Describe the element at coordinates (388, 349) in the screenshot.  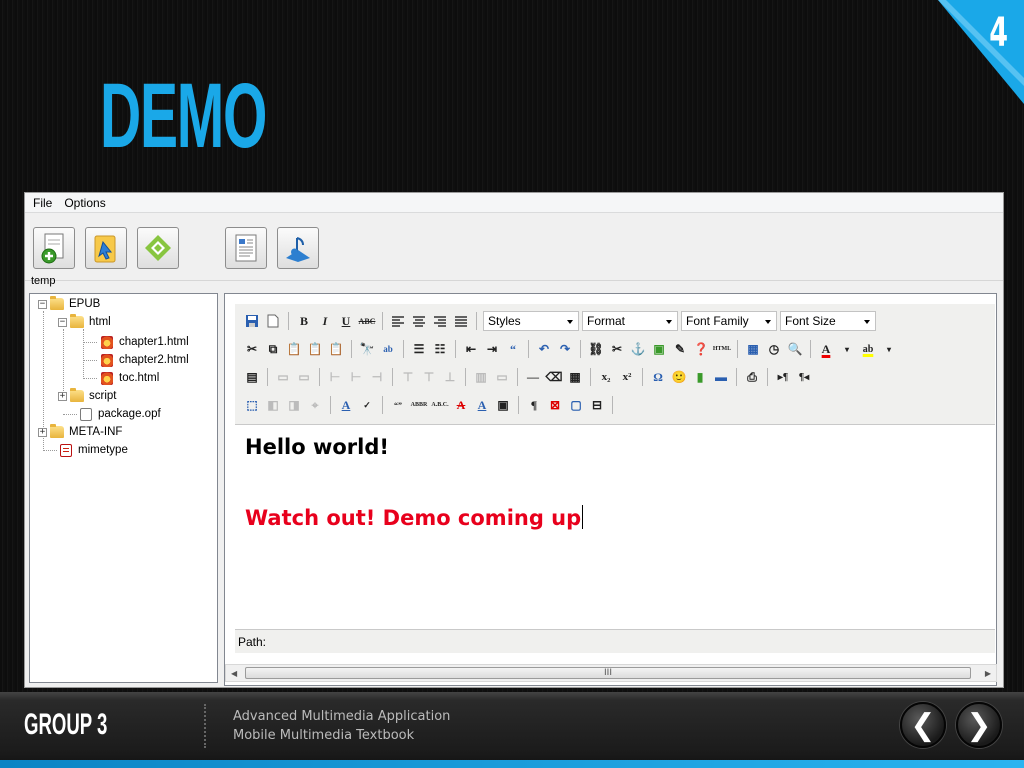
I see `replace-icon: ab` at that location.